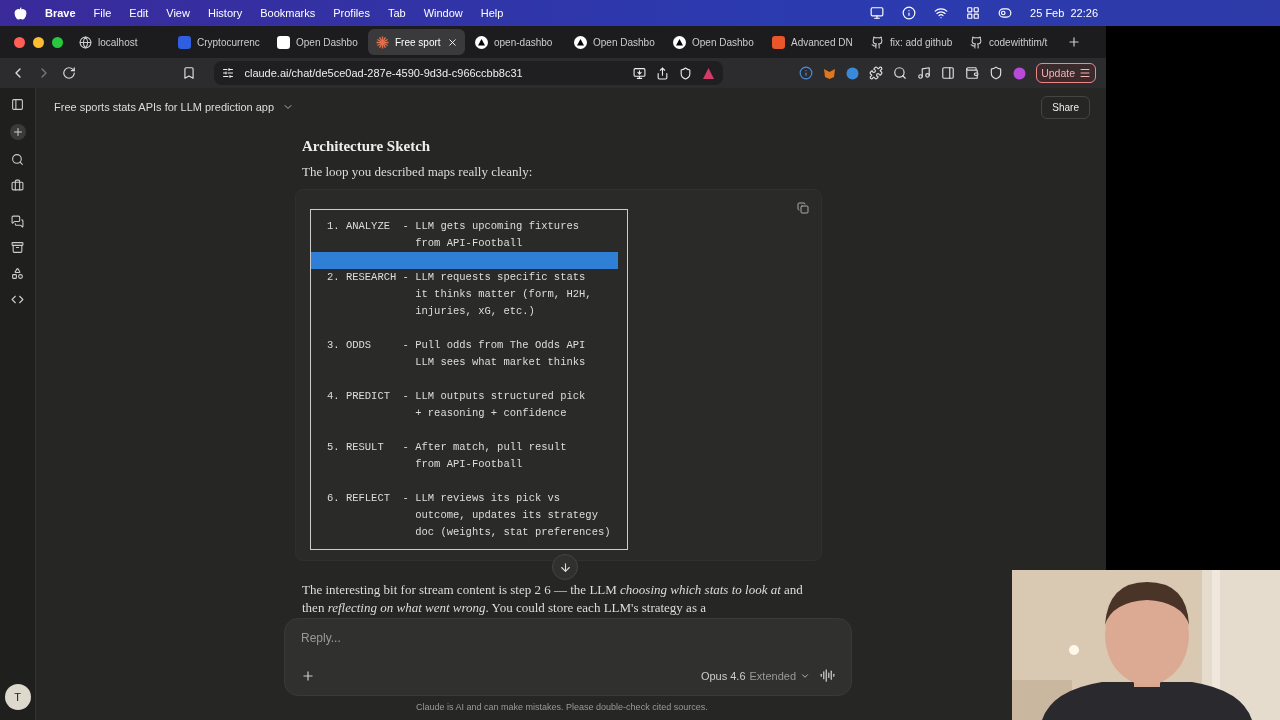  I want to click on menu-item: Edit, so click(139, 13).